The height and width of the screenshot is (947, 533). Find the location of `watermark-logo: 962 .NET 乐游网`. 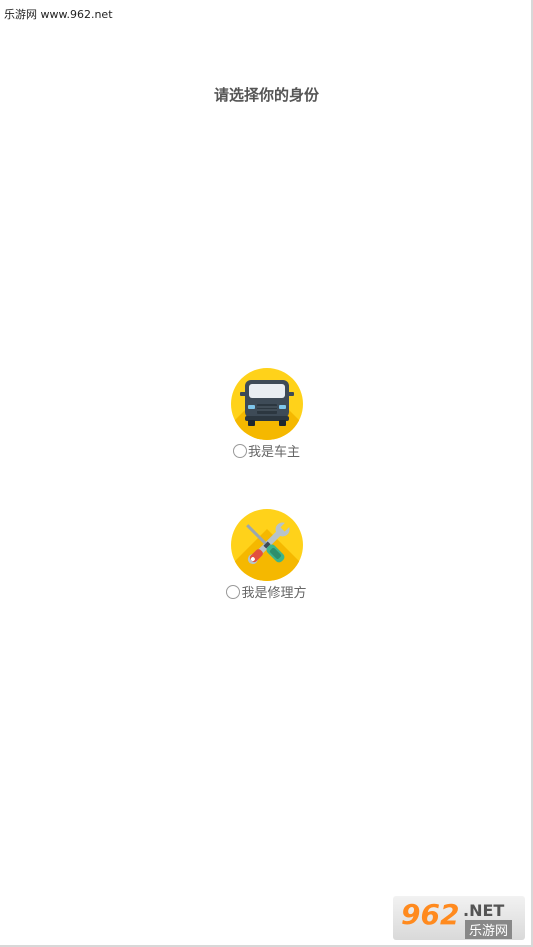

watermark-logo: 962 .NET 乐游网 is located at coordinates (459, 918).